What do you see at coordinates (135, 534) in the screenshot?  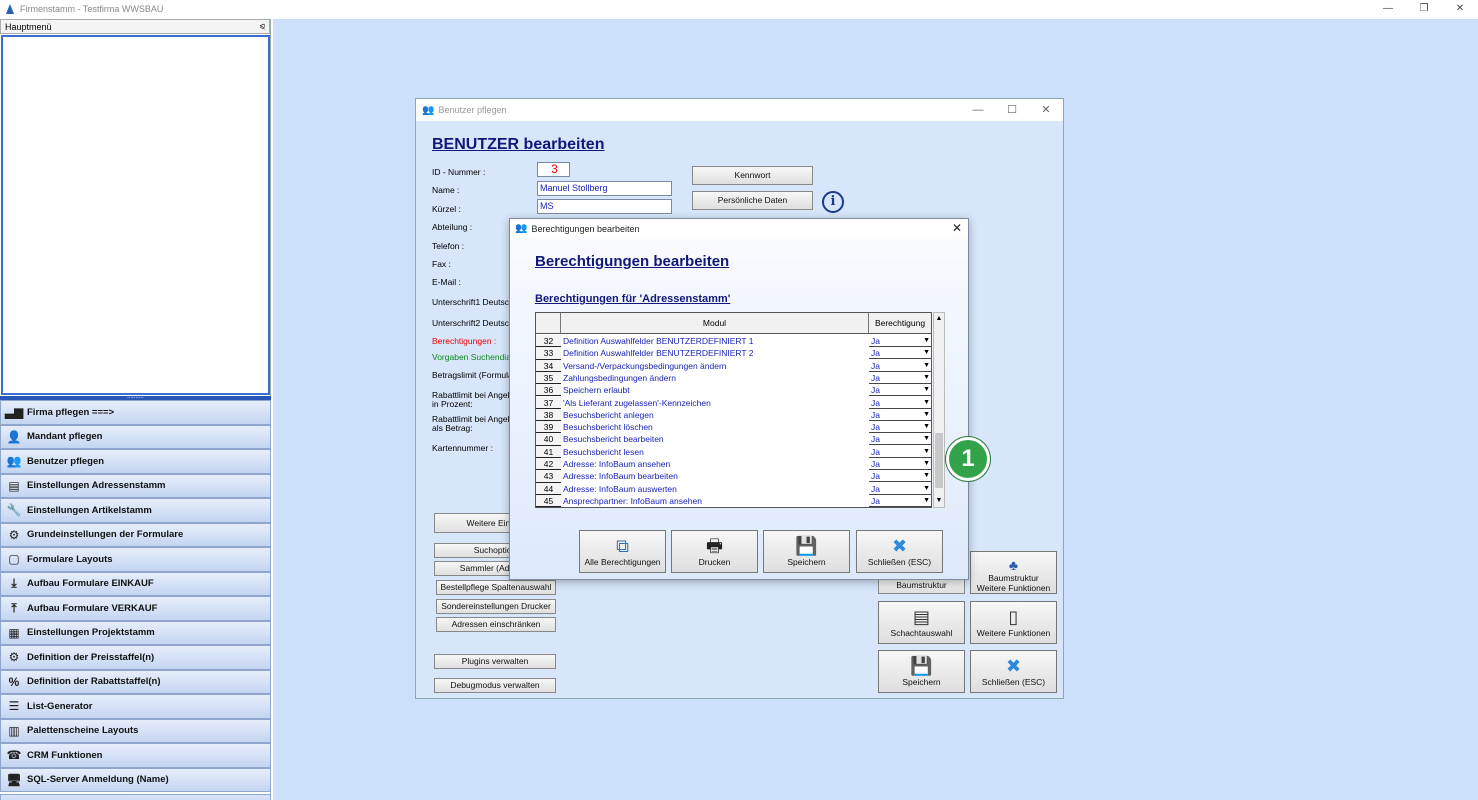 I see `menu-item-5: ⚙ Grundeinstellungen der Formulare` at bounding box center [135, 534].